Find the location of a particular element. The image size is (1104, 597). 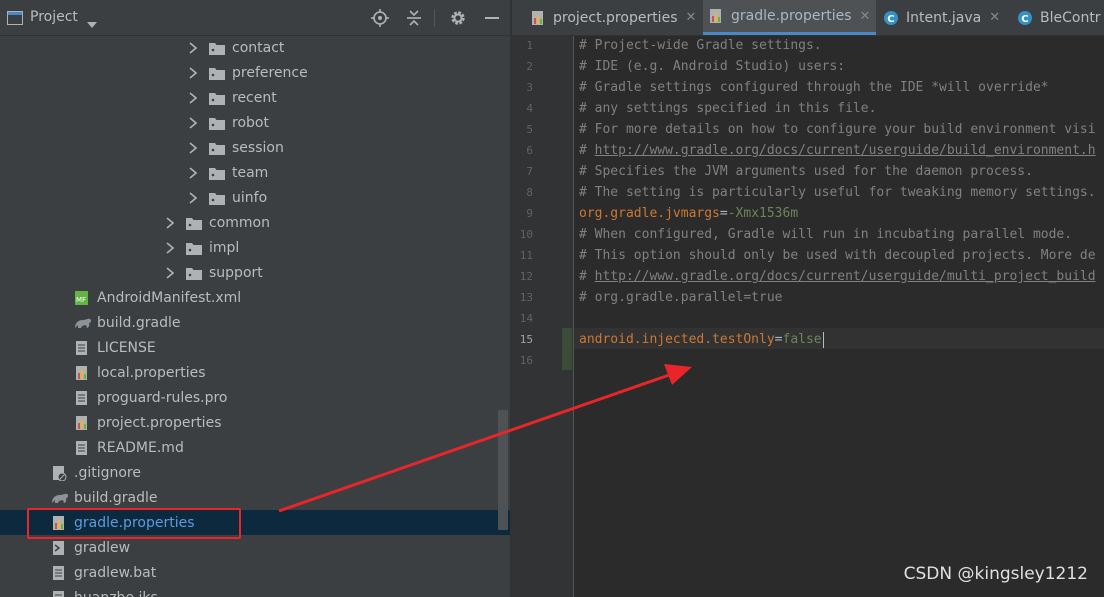

line-number: 11 is located at coordinates (526, 255).